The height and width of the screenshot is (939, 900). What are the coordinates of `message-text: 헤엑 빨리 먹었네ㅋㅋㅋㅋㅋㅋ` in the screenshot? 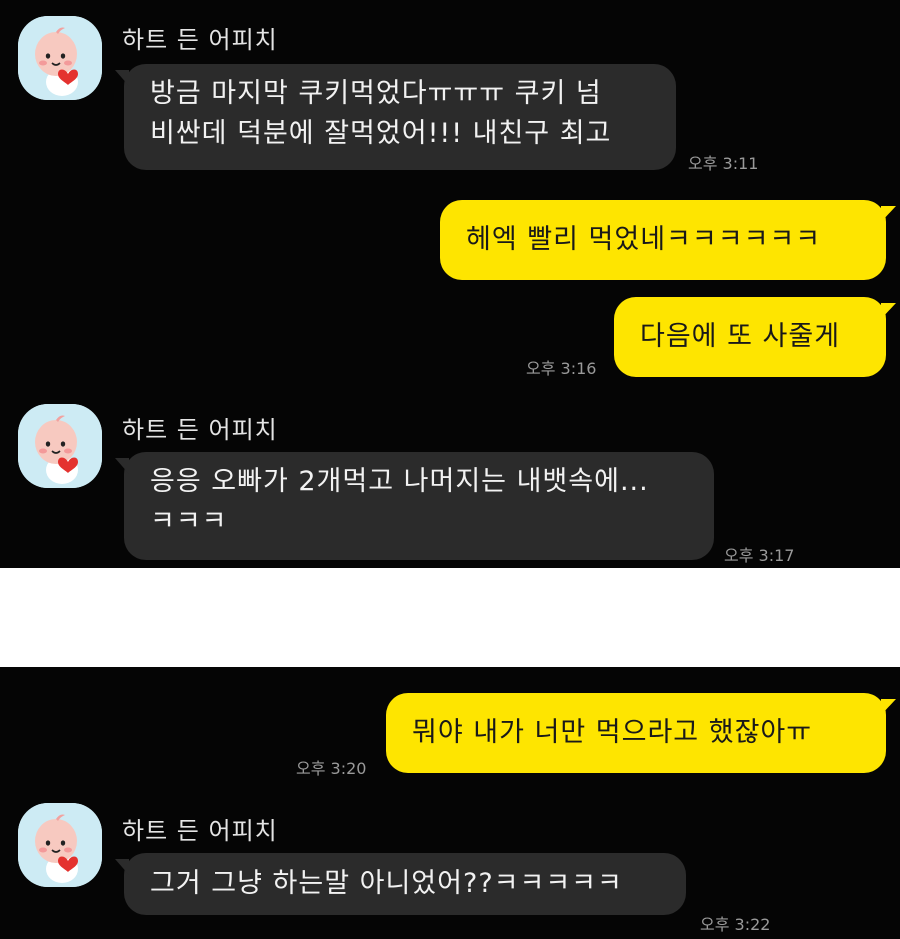 It's located at (644, 239).